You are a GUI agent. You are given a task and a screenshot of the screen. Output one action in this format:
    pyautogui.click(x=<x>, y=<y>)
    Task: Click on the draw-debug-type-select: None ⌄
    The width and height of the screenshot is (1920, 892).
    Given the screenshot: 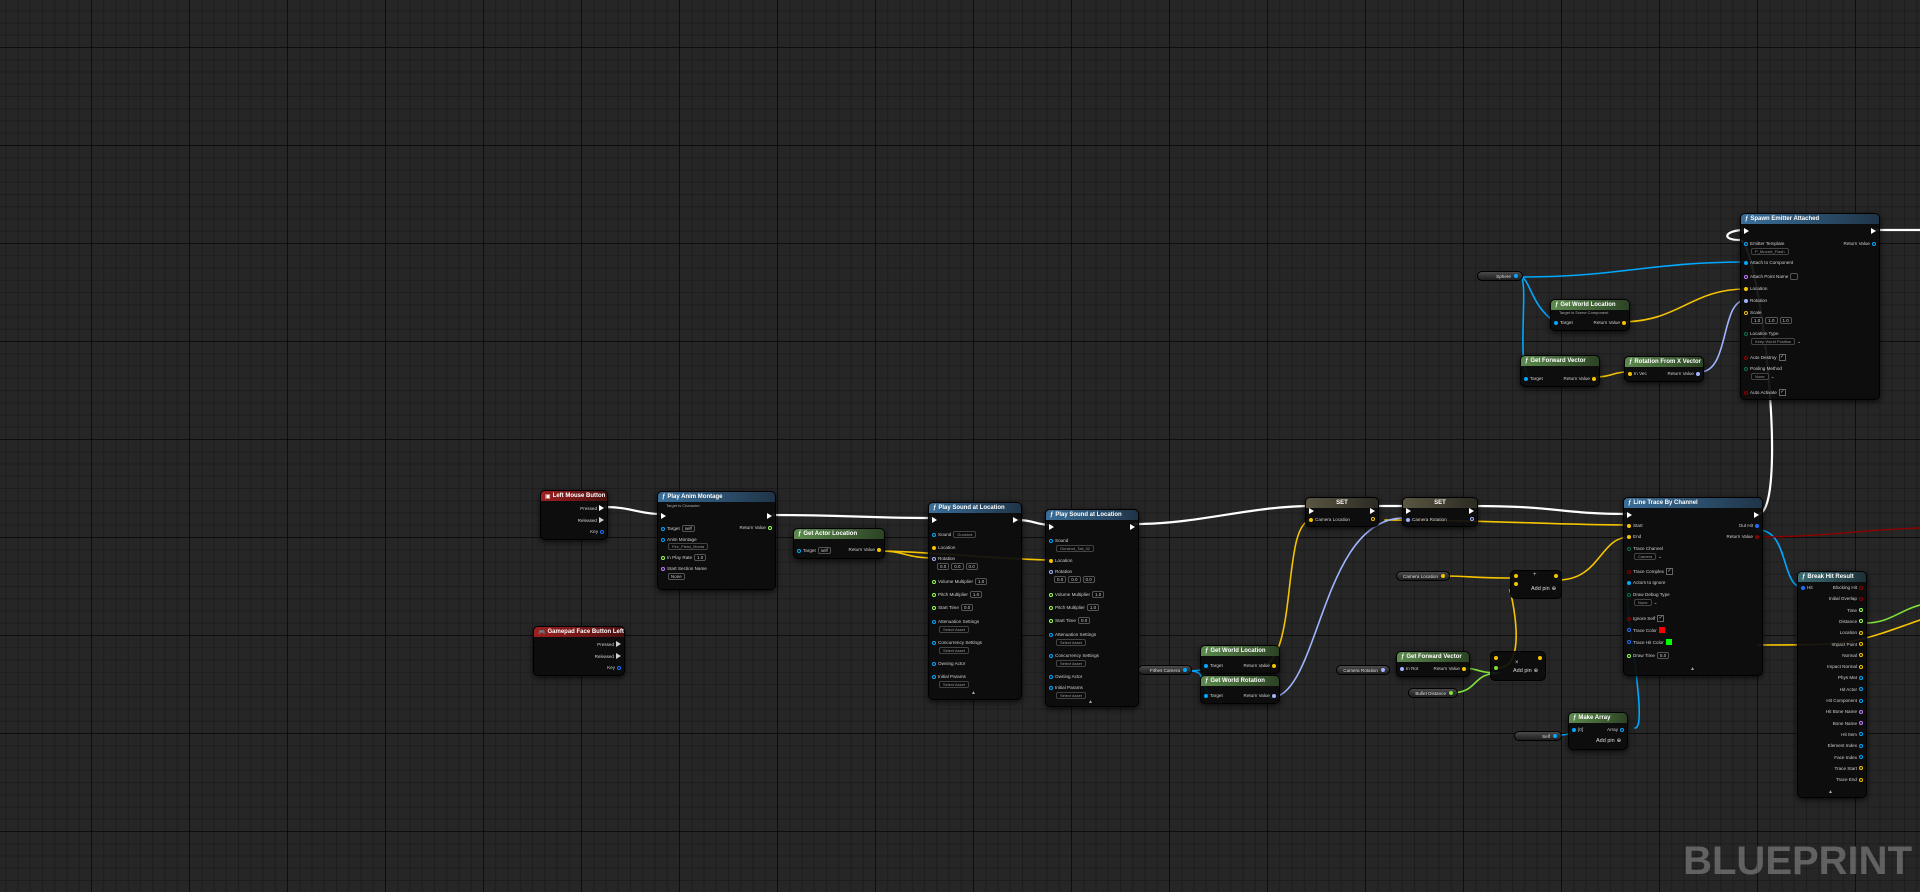 What is the action you would take?
    pyautogui.click(x=1645, y=602)
    